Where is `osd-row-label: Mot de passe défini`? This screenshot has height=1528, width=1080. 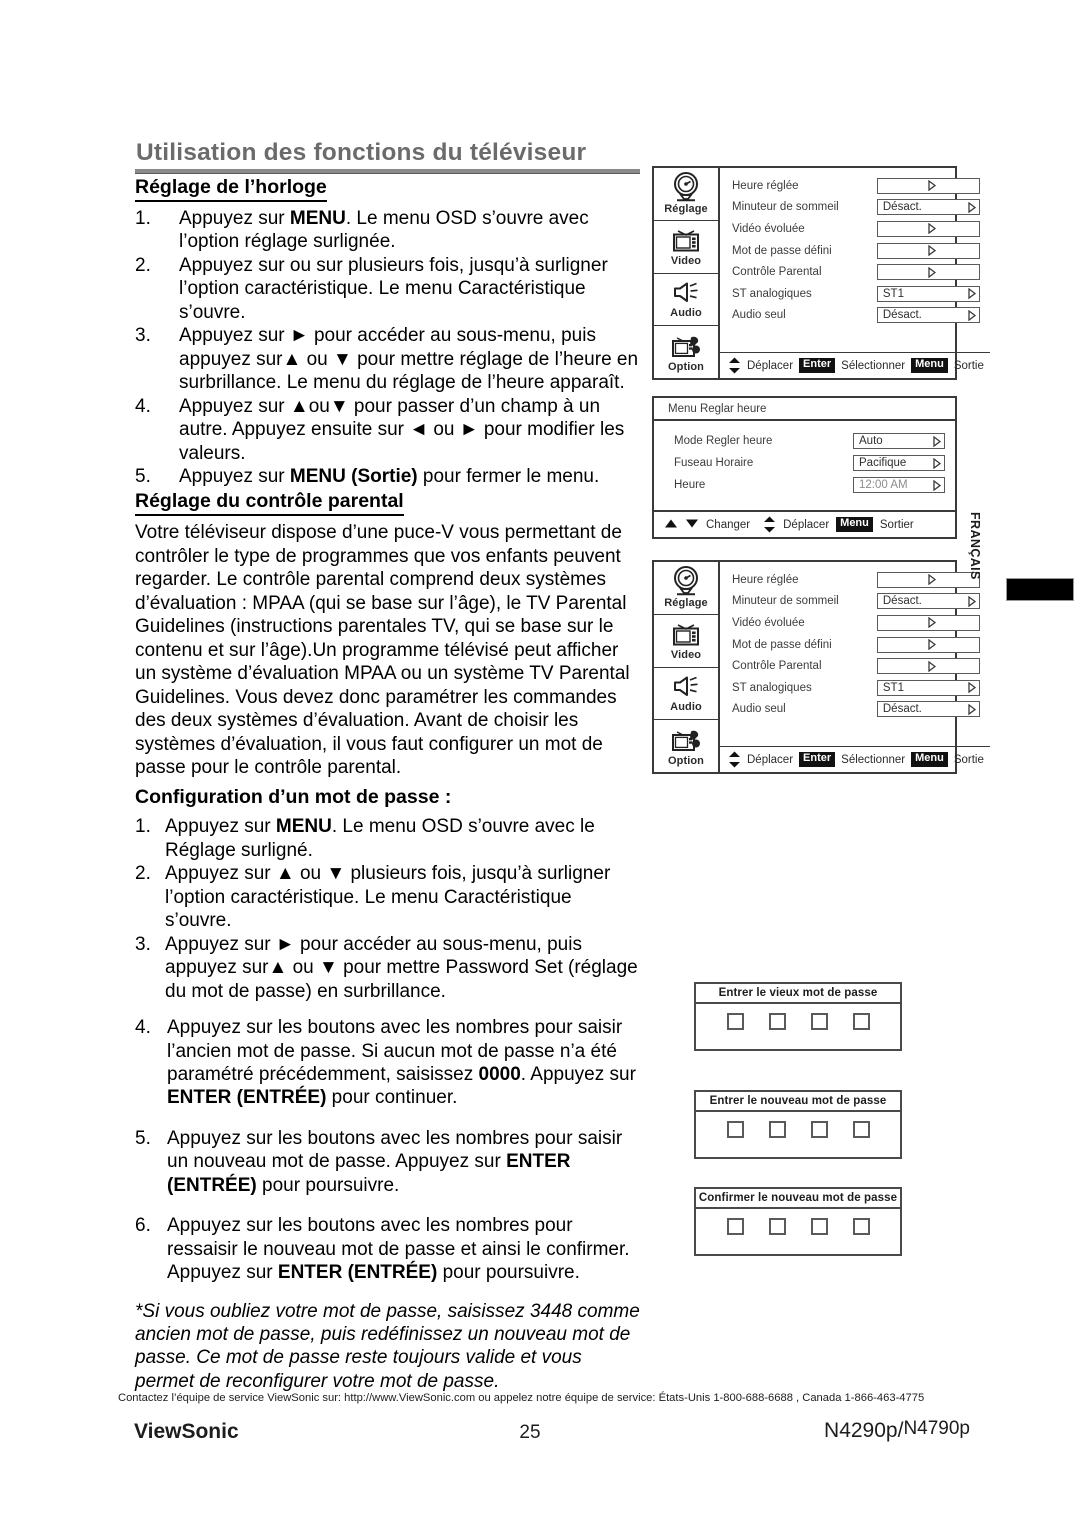
osd-row-label: Mot de passe défini is located at coordinates (782, 644).